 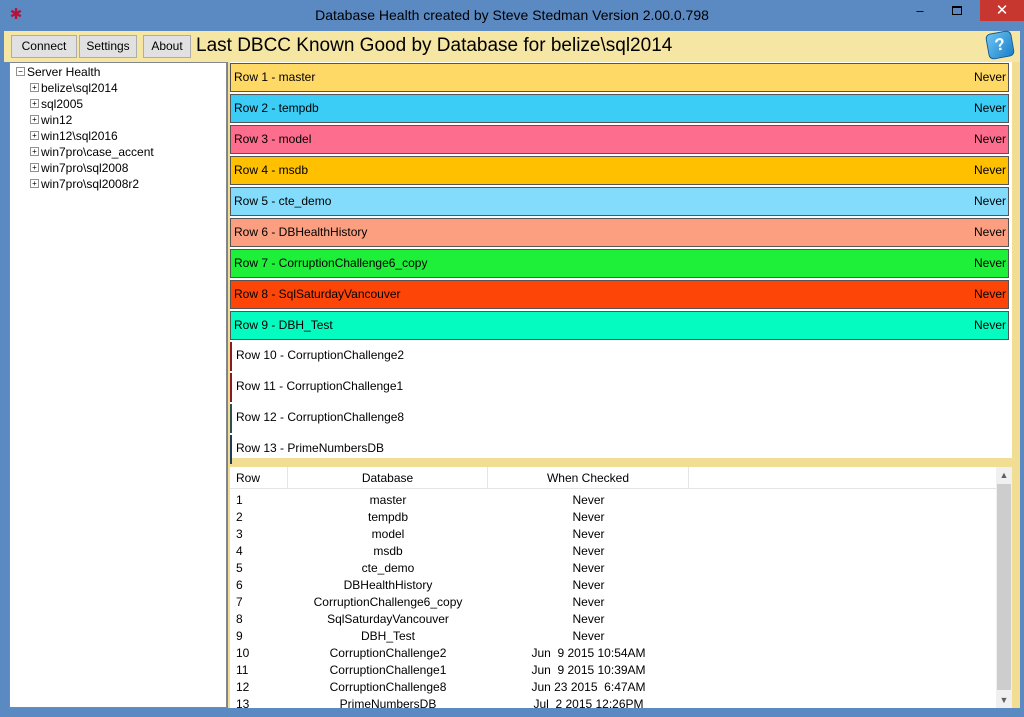 What do you see at coordinates (588, 670) in the screenshot?
I see `cell-when-checked: Jun 9 2015 10:39AM` at bounding box center [588, 670].